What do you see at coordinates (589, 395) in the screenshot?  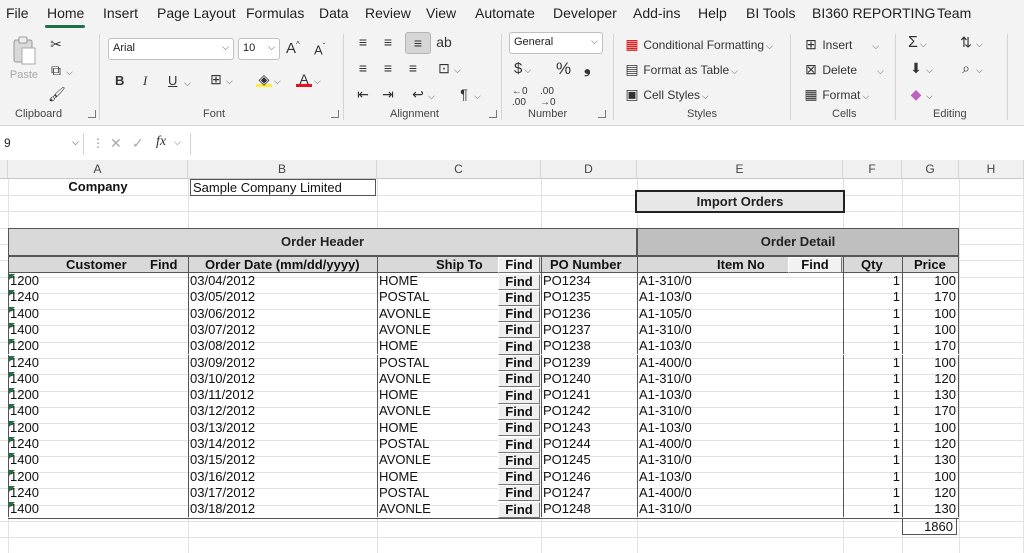 I see `po-number-cell: PO1241` at bounding box center [589, 395].